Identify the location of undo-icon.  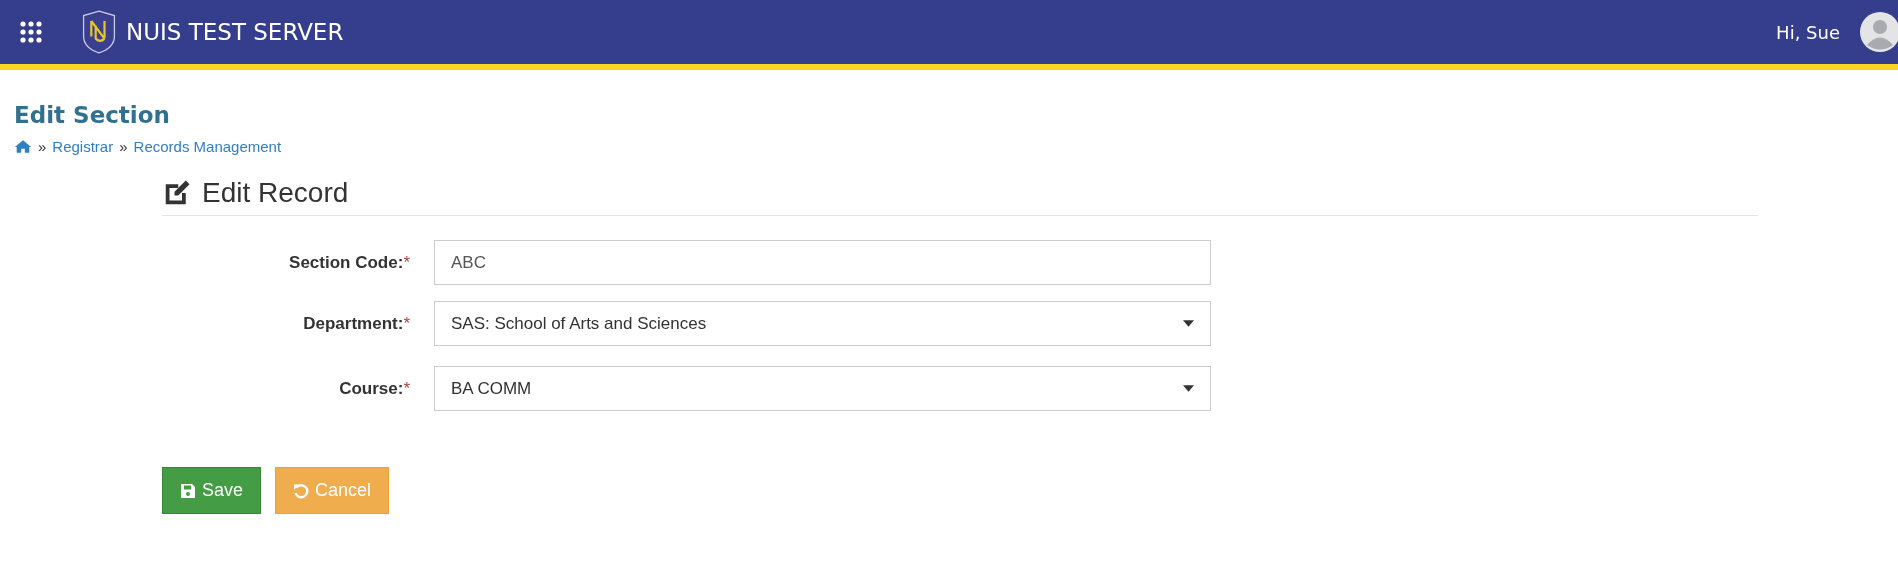
(301, 490).